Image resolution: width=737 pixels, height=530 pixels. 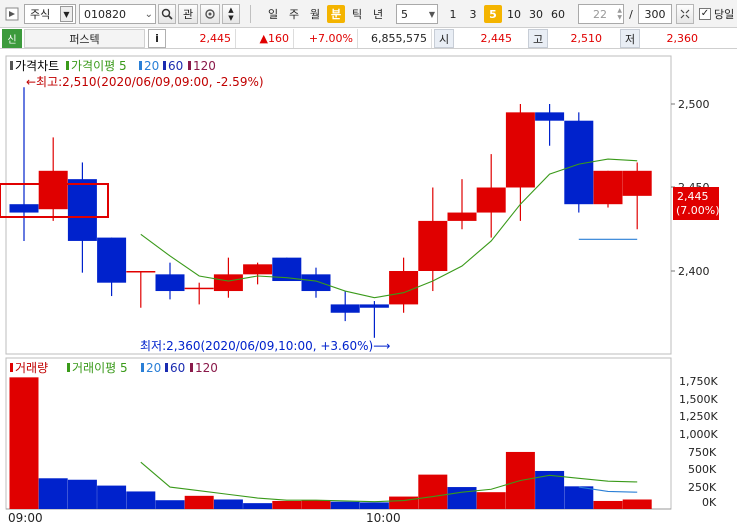 I want to click on settings-icon, so click(x=210, y=14).